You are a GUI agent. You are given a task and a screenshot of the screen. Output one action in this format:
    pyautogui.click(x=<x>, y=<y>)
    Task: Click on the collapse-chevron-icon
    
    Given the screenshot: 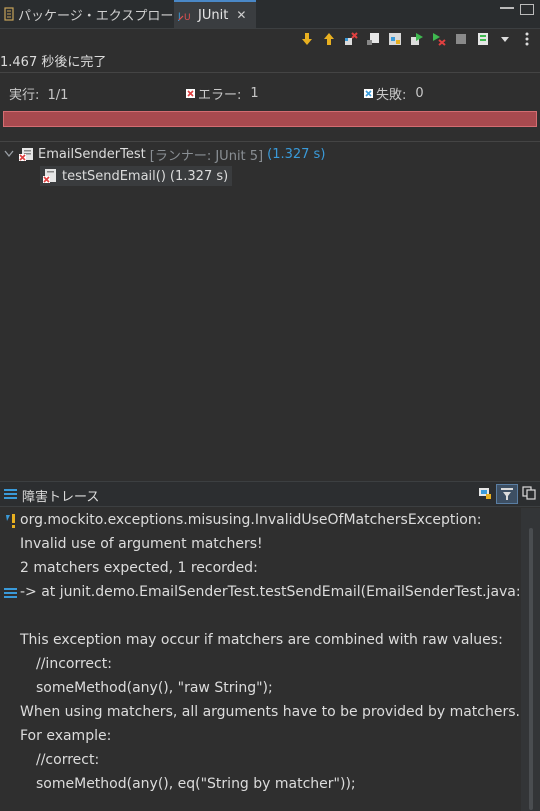 What is the action you would take?
    pyautogui.click(x=9, y=154)
    